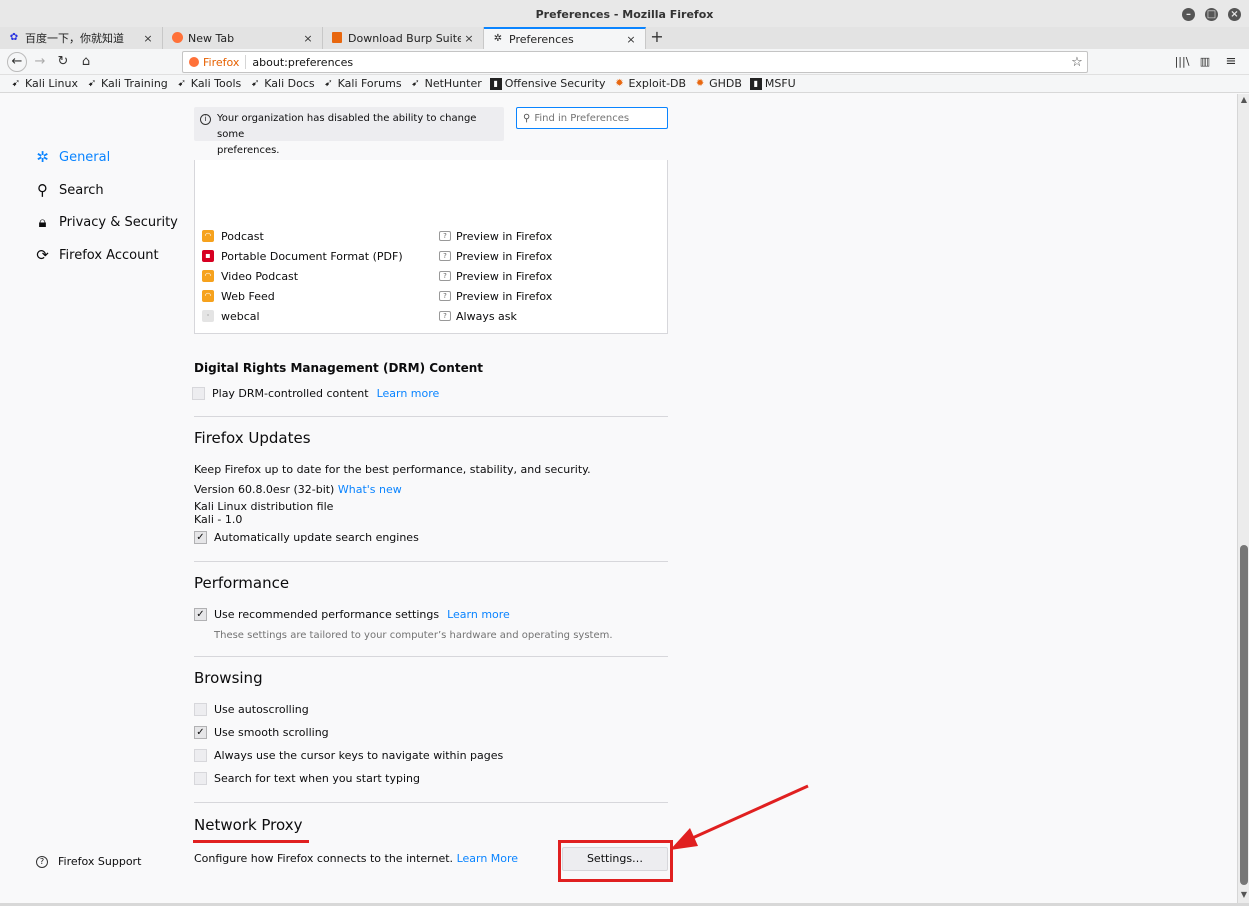 This screenshot has height=906, width=1249. Describe the element at coordinates (1243, 100) in the screenshot. I see `scroll-up-icon: ▲` at that location.